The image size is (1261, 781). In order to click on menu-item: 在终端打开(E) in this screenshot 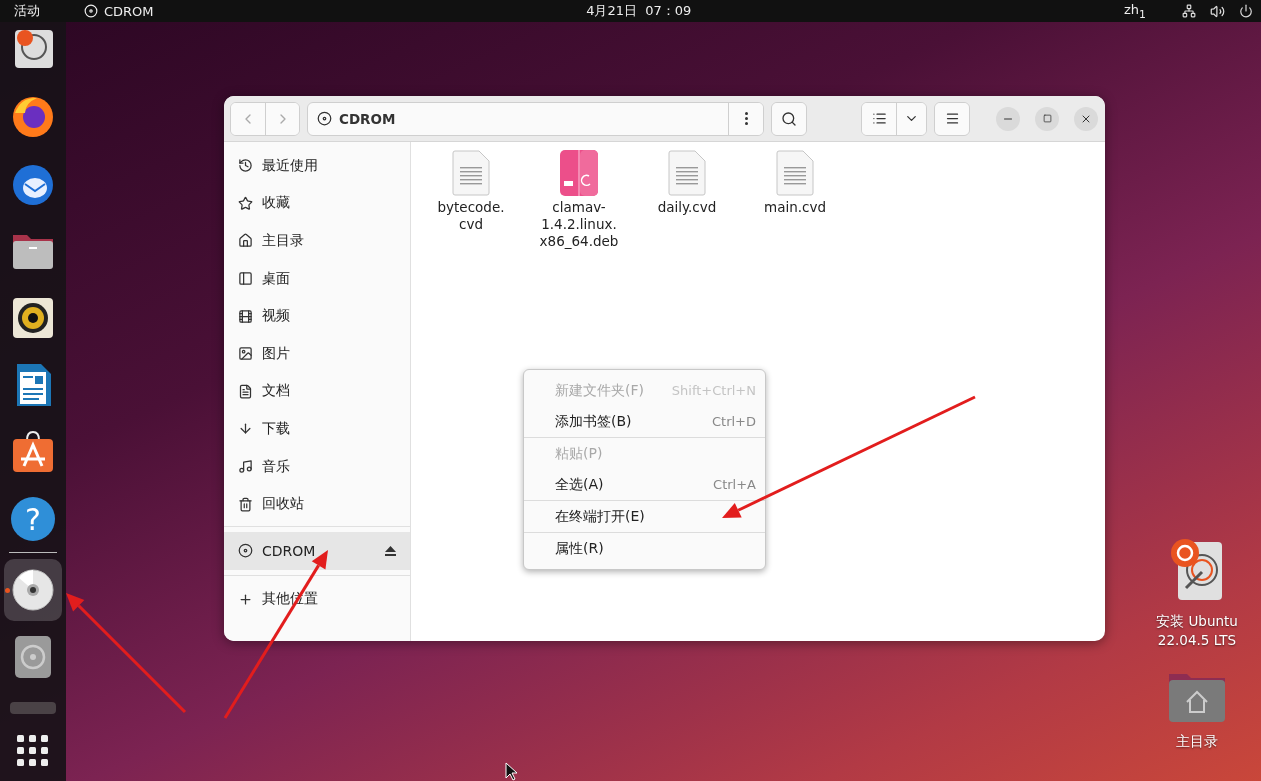, I will do `click(644, 516)`.